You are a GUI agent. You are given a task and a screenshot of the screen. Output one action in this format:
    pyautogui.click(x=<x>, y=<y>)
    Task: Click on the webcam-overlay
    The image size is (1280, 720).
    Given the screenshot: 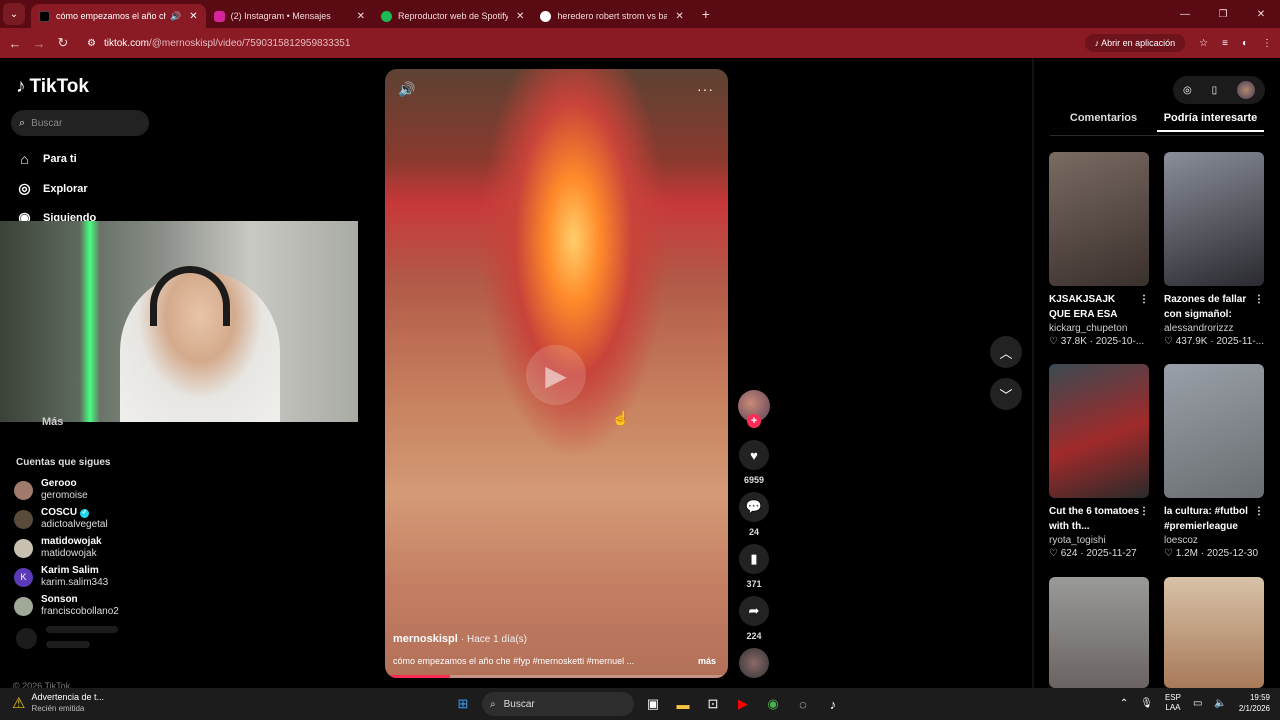 What is the action you would take?
    pyautogui.click(x=179, y=321)
    